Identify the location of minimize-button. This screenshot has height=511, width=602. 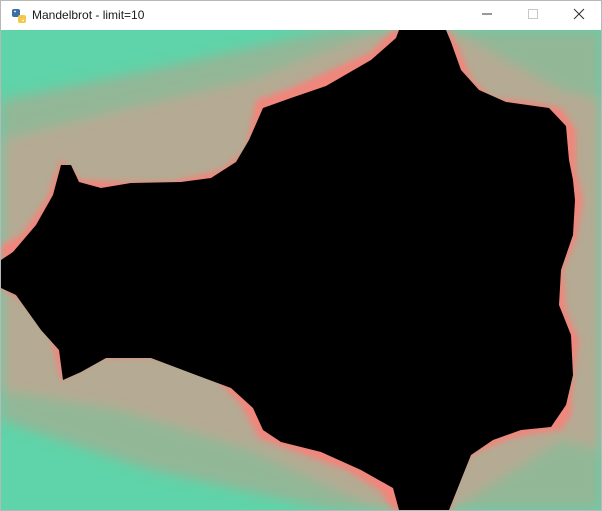
(487, 15).